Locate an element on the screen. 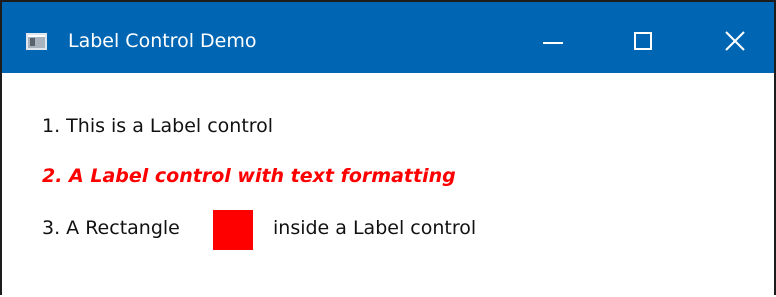 The image size is (776, 297). label-rectangle-prefix: 3. A Rectangle is located at coordinates (111, 228).